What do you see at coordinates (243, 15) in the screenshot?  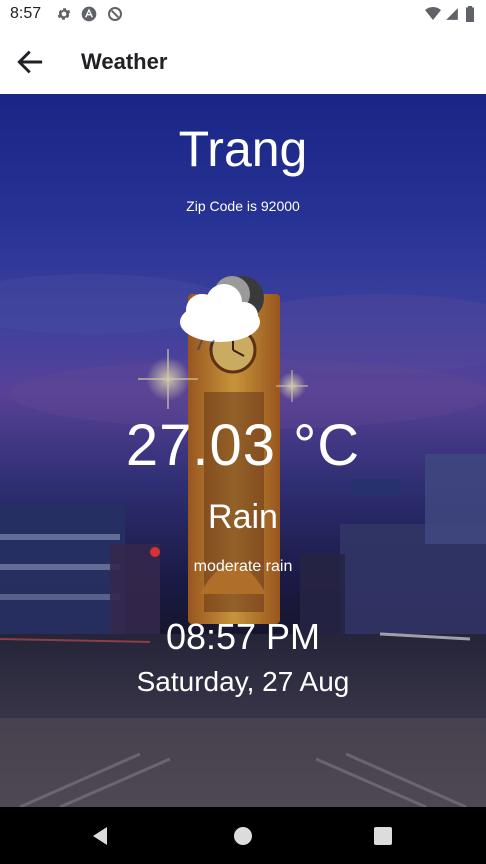 I see `status-bar: 8:57` at bounding box center [243, 15].